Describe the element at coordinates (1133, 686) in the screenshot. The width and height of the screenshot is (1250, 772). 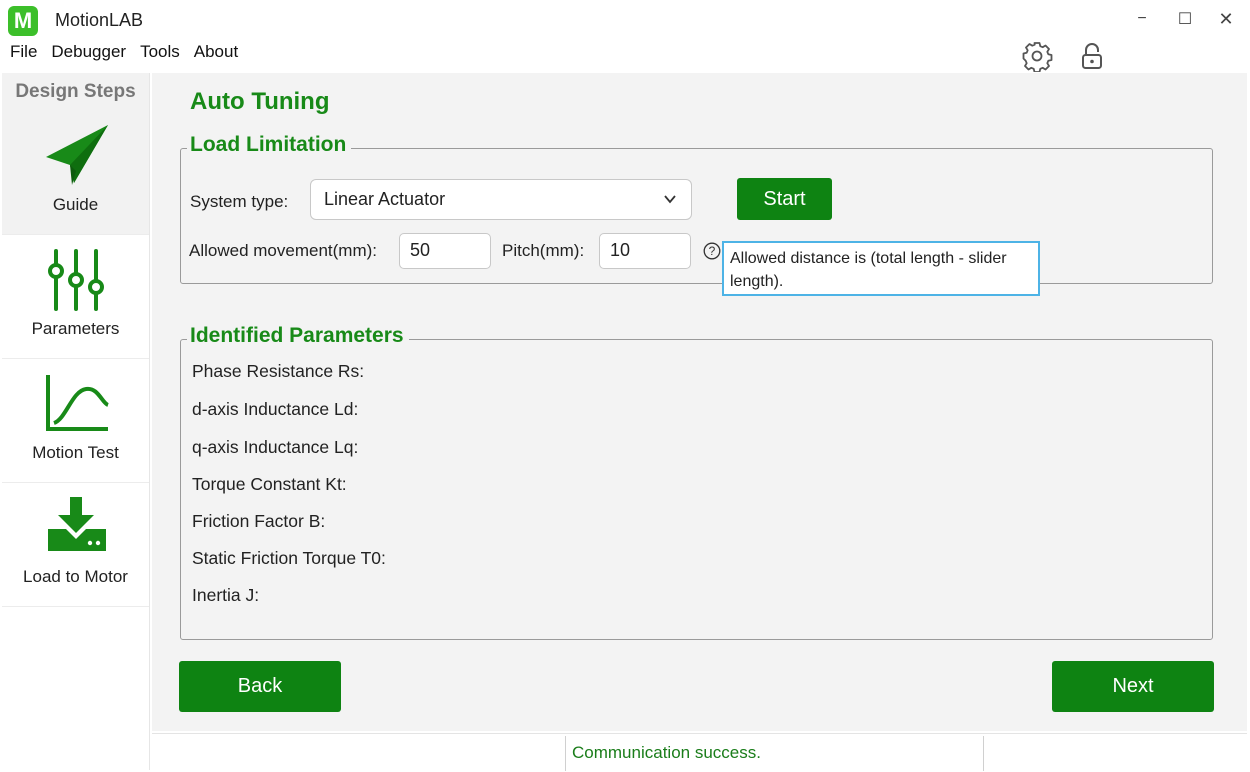
I see `next-button: Next` at that location.